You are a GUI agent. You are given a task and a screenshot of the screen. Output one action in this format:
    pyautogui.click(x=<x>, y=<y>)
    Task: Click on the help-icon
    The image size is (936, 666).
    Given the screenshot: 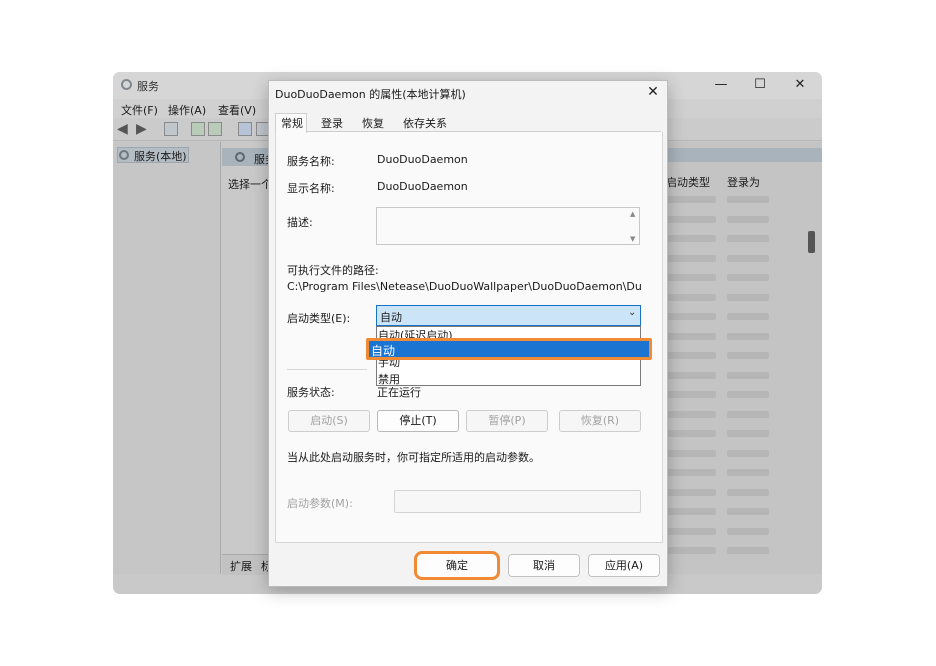 What is the action you would take?
    pyautogui.click(x=245, y=129)
    